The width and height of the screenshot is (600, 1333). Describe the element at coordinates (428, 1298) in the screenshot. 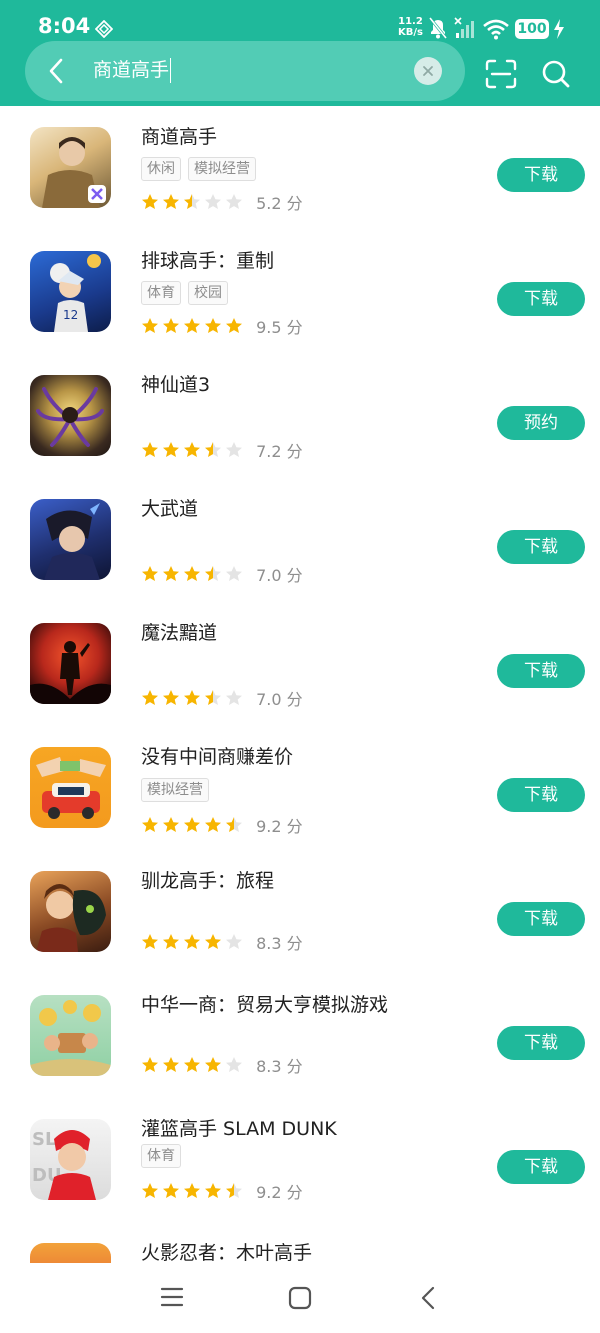

I see `back-icon` at that location.